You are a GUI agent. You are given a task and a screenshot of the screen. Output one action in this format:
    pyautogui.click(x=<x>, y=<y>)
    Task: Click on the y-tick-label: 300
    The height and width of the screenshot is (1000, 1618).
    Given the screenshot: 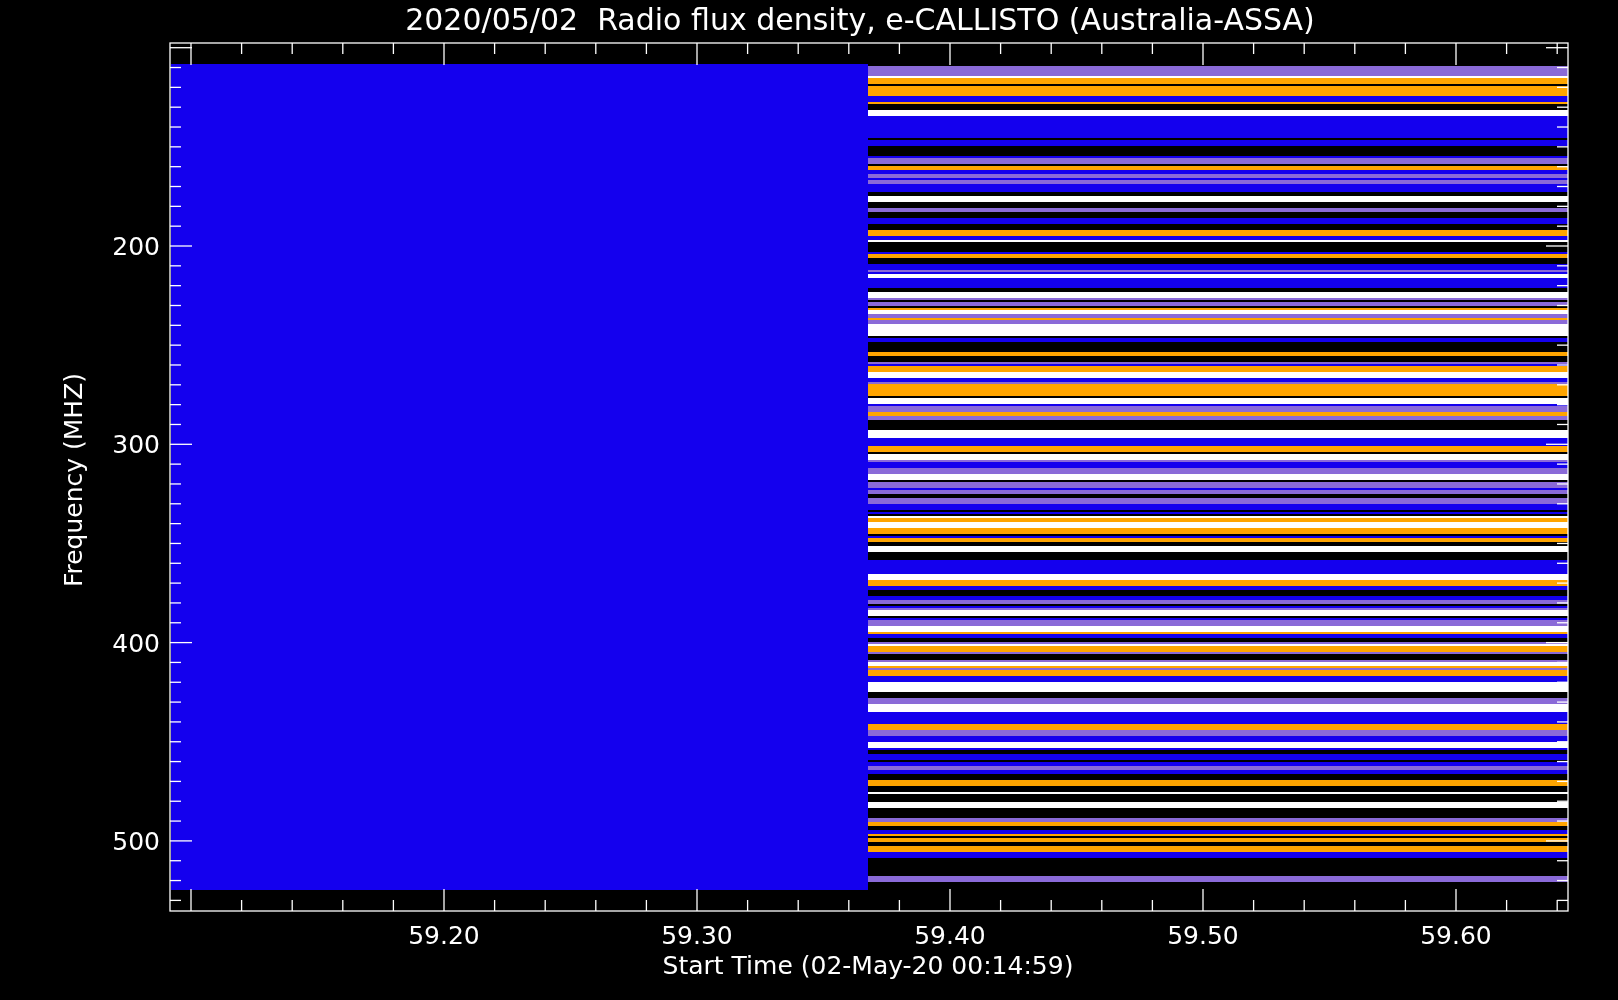 What is the action you would take?
    pyautogui.click(x=136, y=445)
    